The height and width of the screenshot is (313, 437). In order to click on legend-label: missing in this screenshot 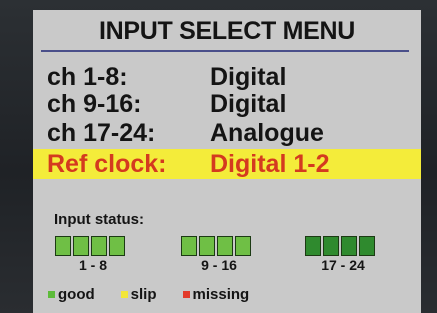, I will do `click(221, 294)`.